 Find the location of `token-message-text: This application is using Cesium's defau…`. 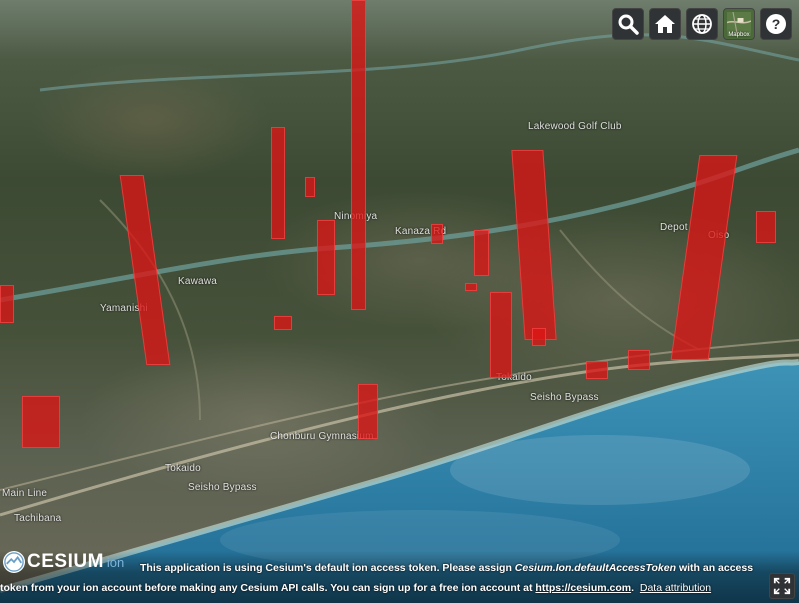

token-message-text: This application is using Cesium's defau… is located at coordinates (327, 568).